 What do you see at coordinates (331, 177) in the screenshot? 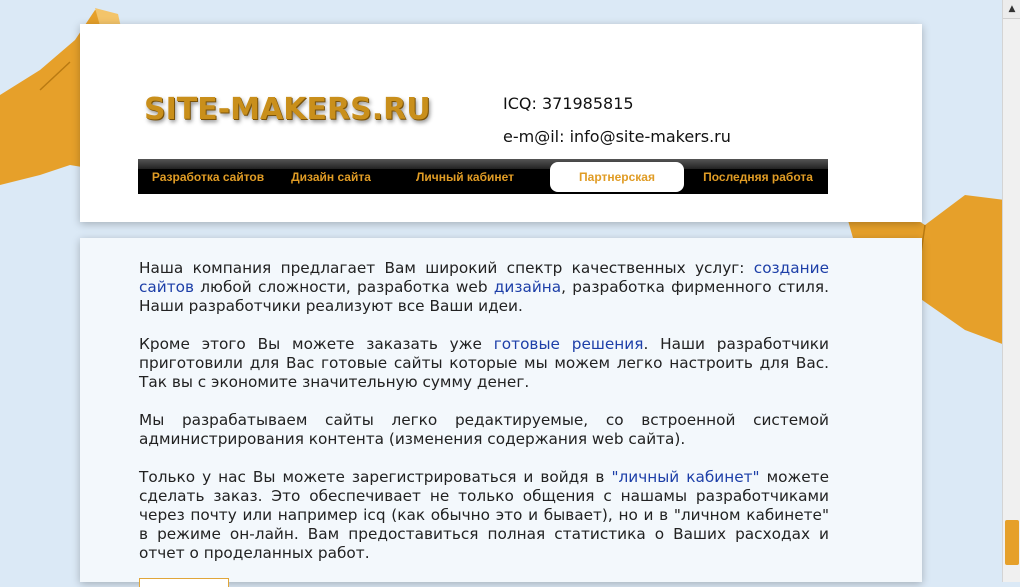
I see `nav-item-site-design: Дизайн сайта` at bounding box center [331, 177].